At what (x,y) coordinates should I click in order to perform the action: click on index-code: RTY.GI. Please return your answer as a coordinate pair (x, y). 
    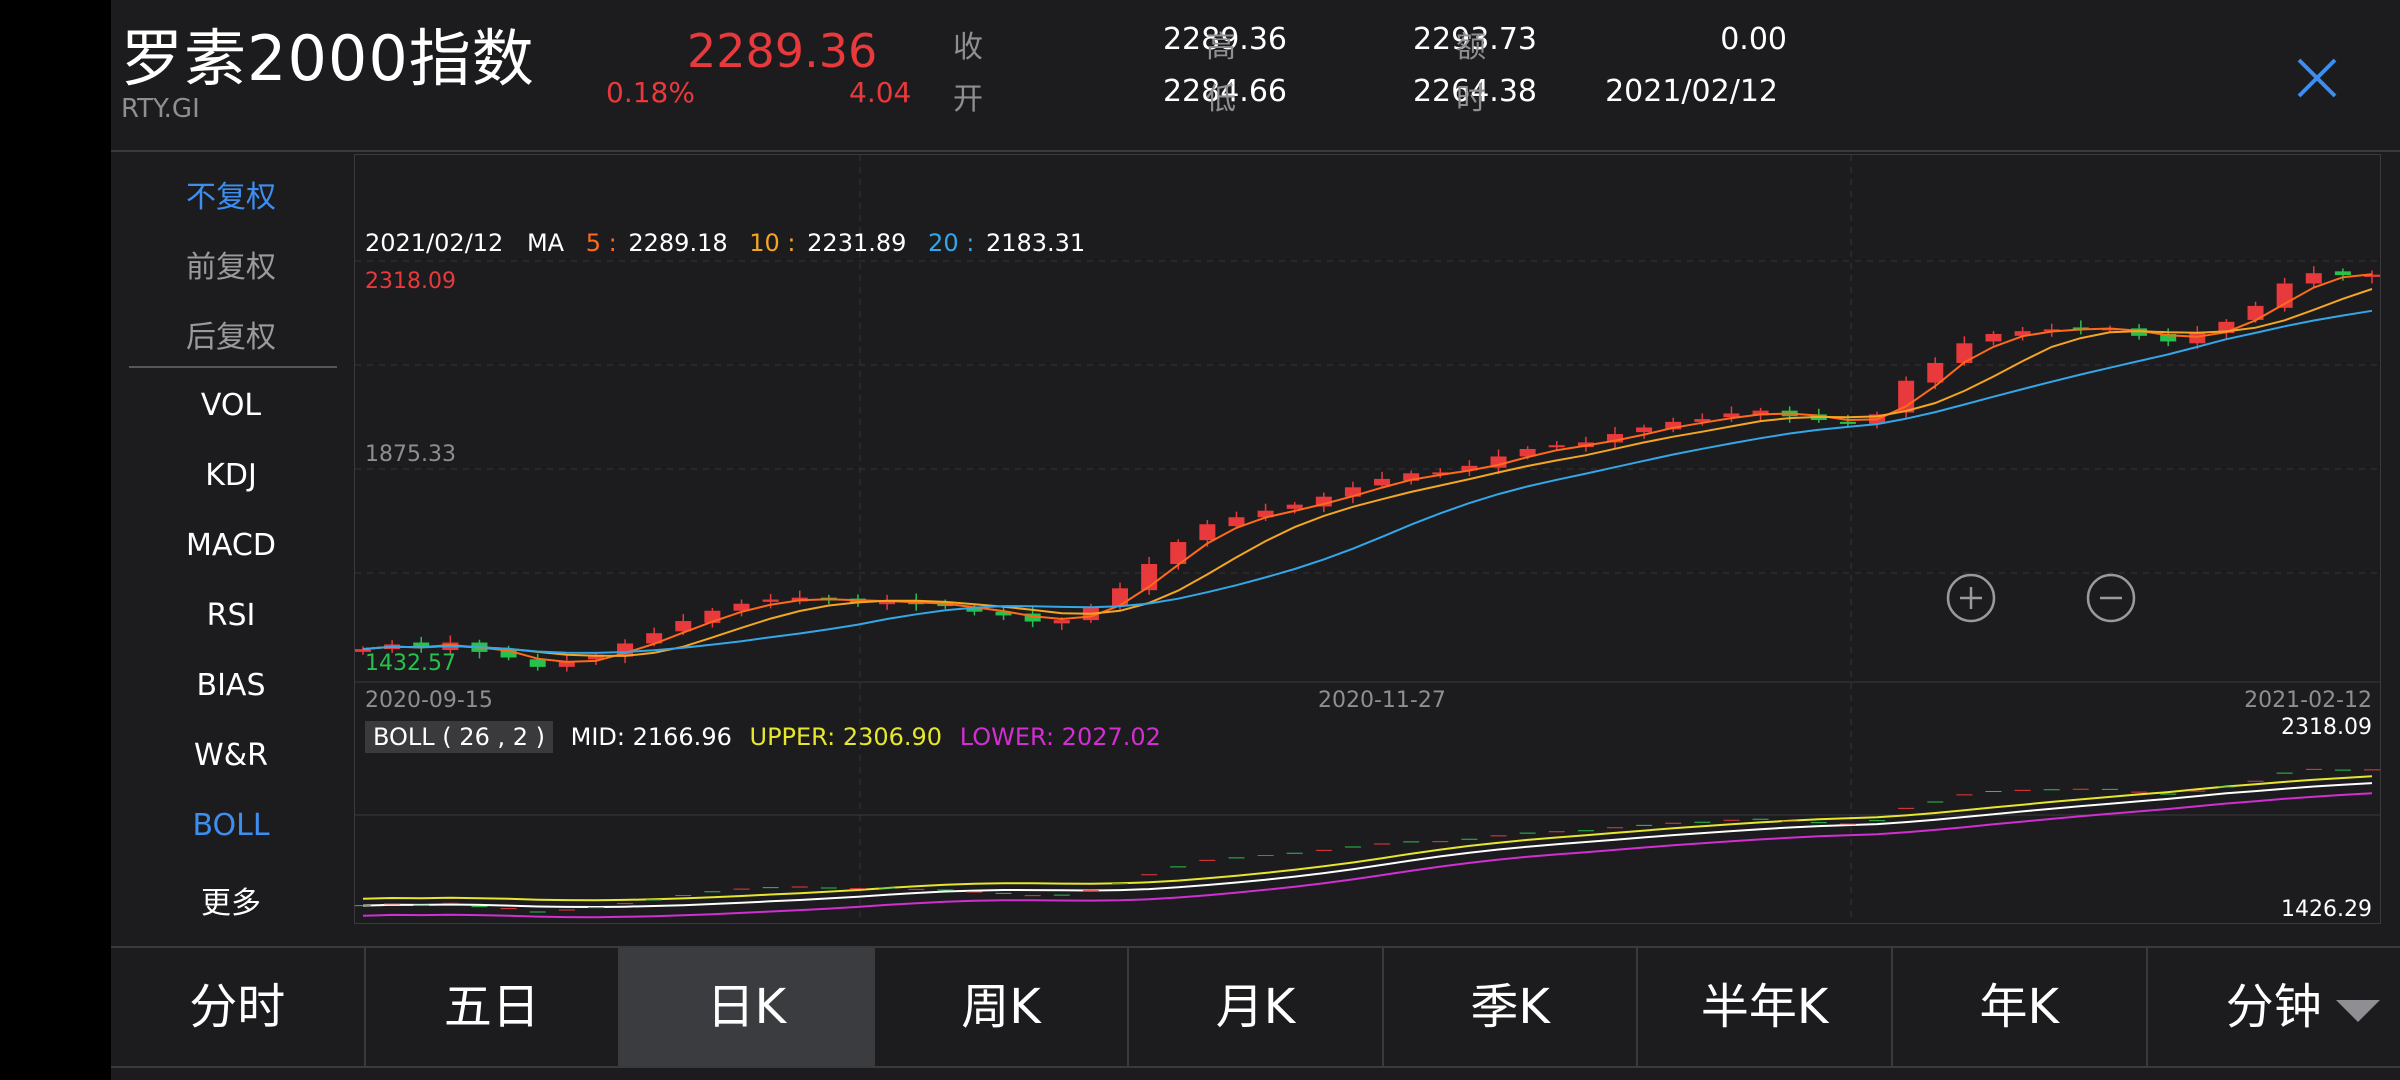
    Looking at the image, I should click on (160, 109).